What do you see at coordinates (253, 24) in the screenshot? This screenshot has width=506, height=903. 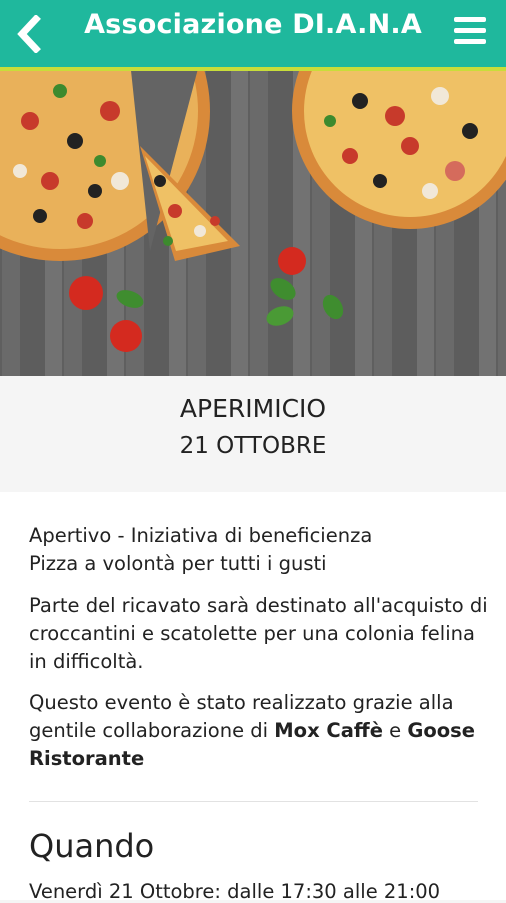 I see `app-title: Associazione DI.A.N.A` at bounding box center [253, 24].